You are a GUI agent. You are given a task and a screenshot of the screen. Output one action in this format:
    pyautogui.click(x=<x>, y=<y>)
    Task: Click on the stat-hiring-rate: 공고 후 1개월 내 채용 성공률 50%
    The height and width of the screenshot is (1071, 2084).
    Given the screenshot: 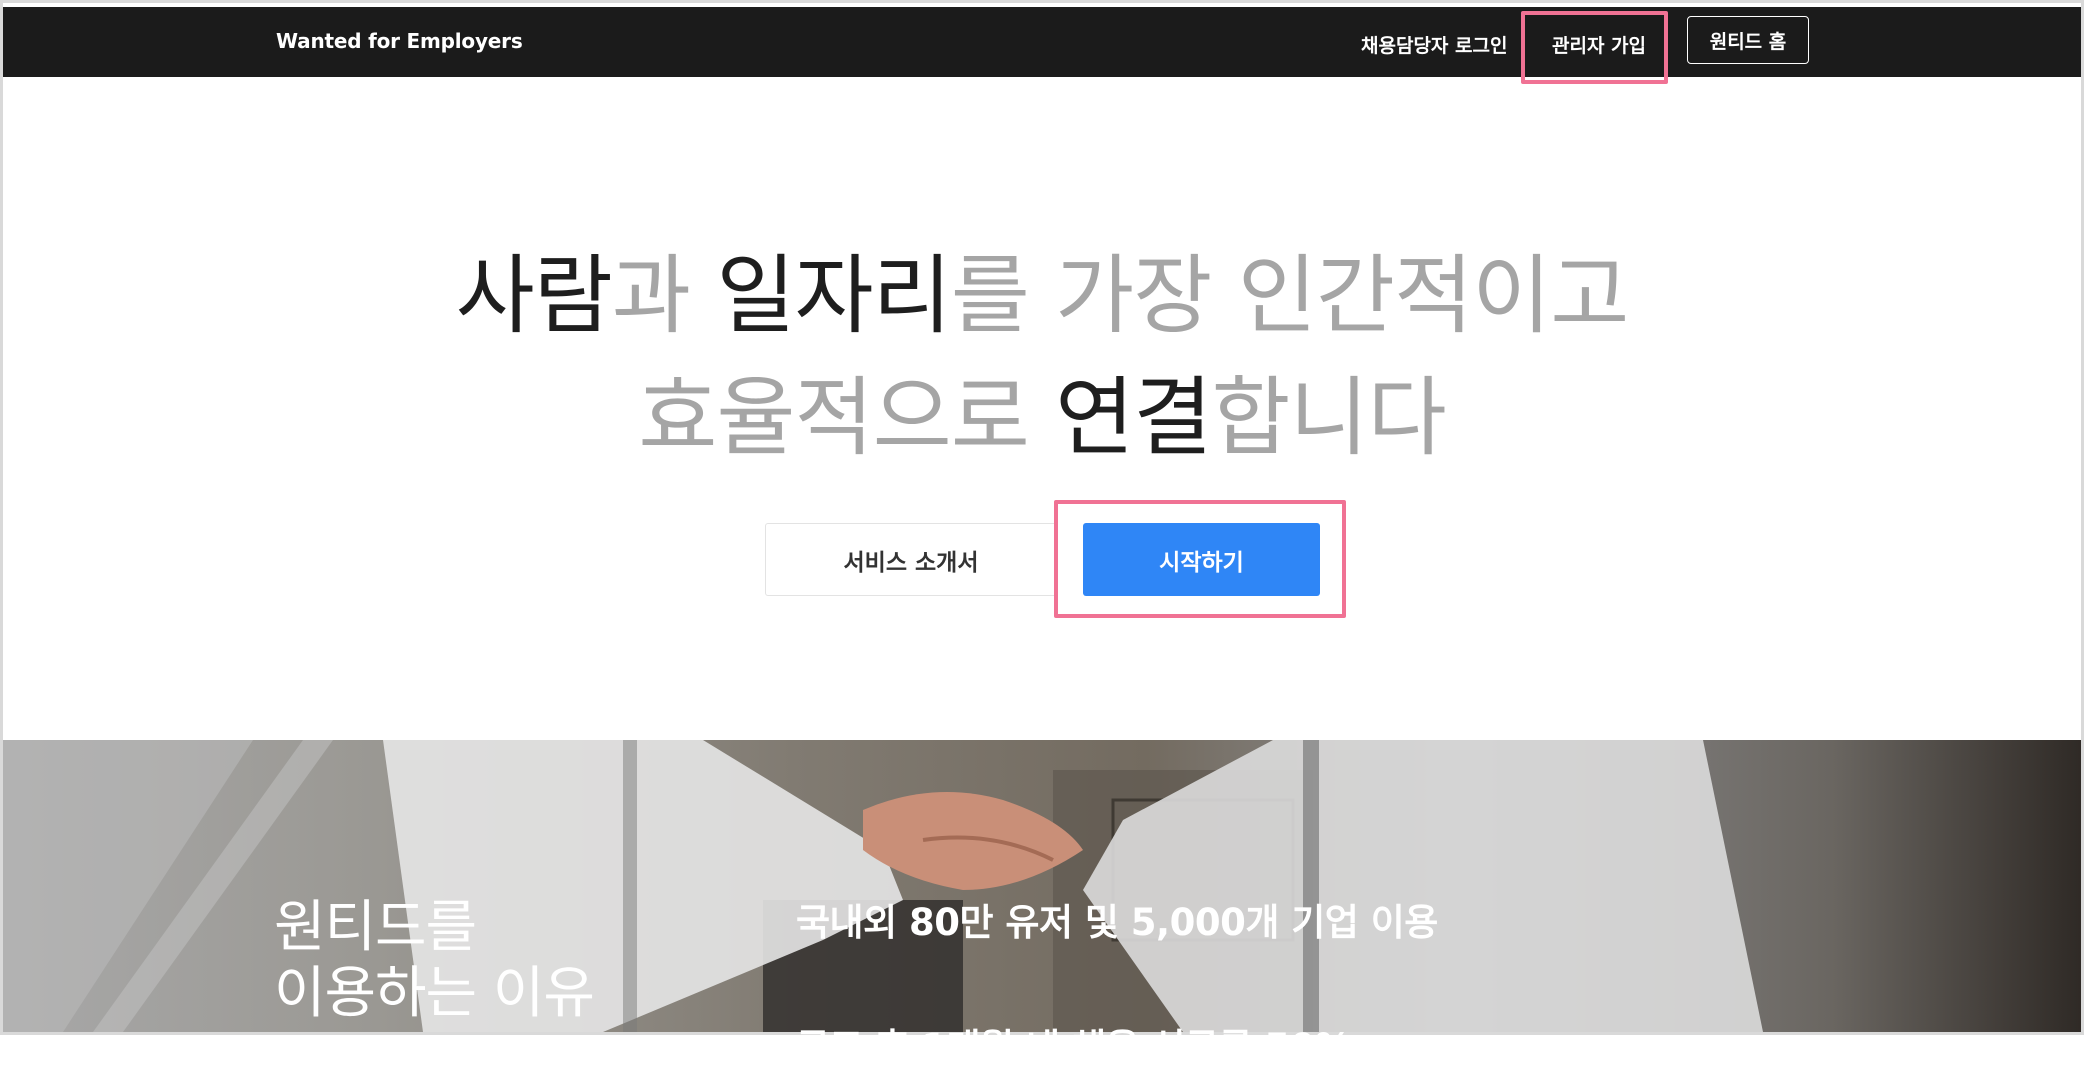 What is the action you would take?
    pyautogui.click(x=1074, y=1047)
    